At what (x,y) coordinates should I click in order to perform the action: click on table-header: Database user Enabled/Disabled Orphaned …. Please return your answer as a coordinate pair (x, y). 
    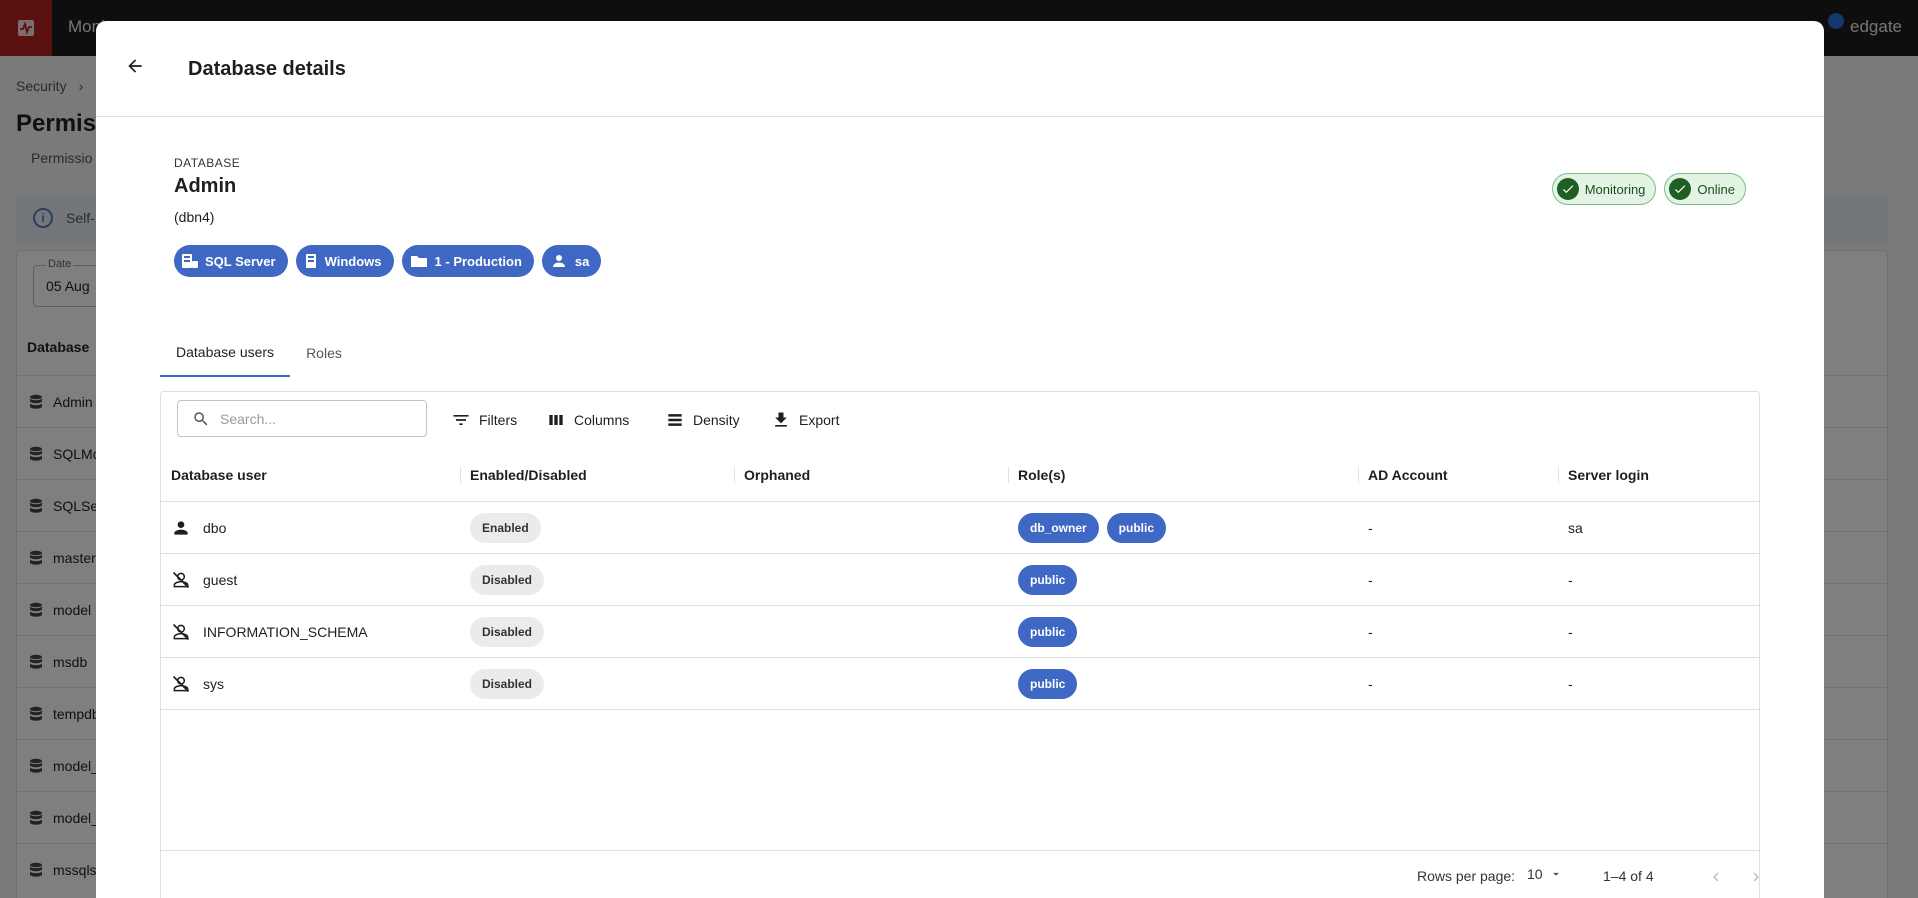
    Looking at the image, I should click on (960, 474).